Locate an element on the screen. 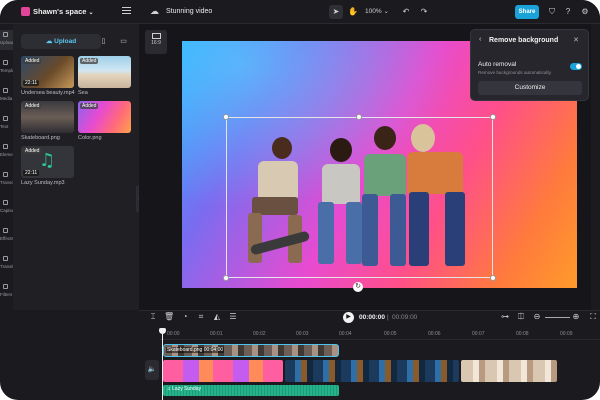 The image size is (600, 400). close-icon: ✕ is located at coordinates (576, 40).